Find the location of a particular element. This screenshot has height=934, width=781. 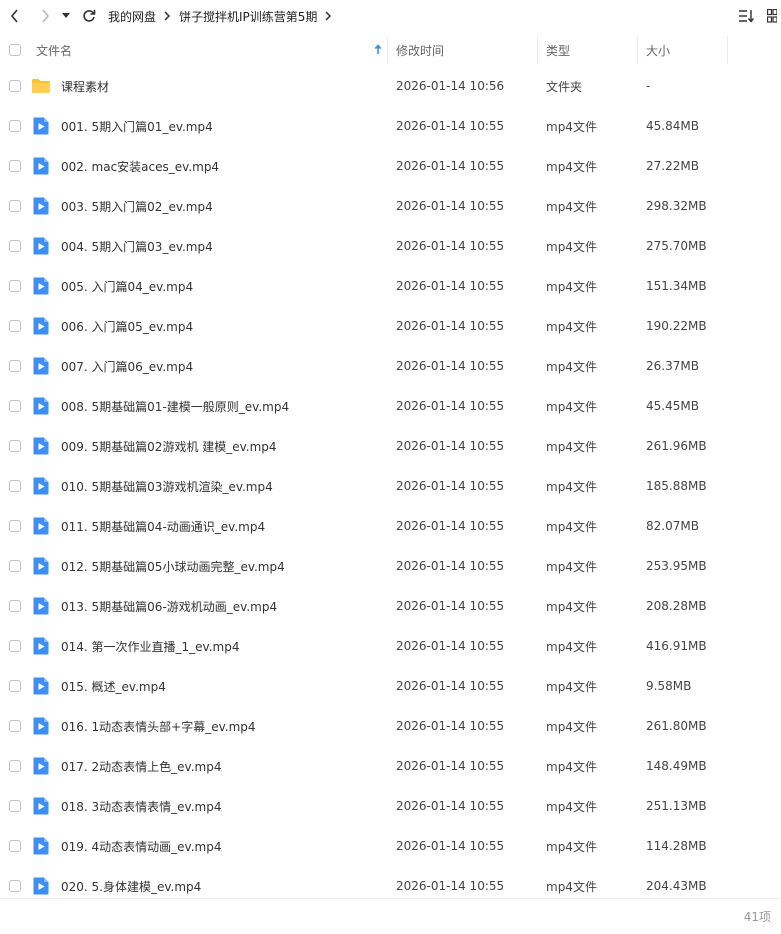

file-size: 275.70MB is located at coordinates (676, 246).